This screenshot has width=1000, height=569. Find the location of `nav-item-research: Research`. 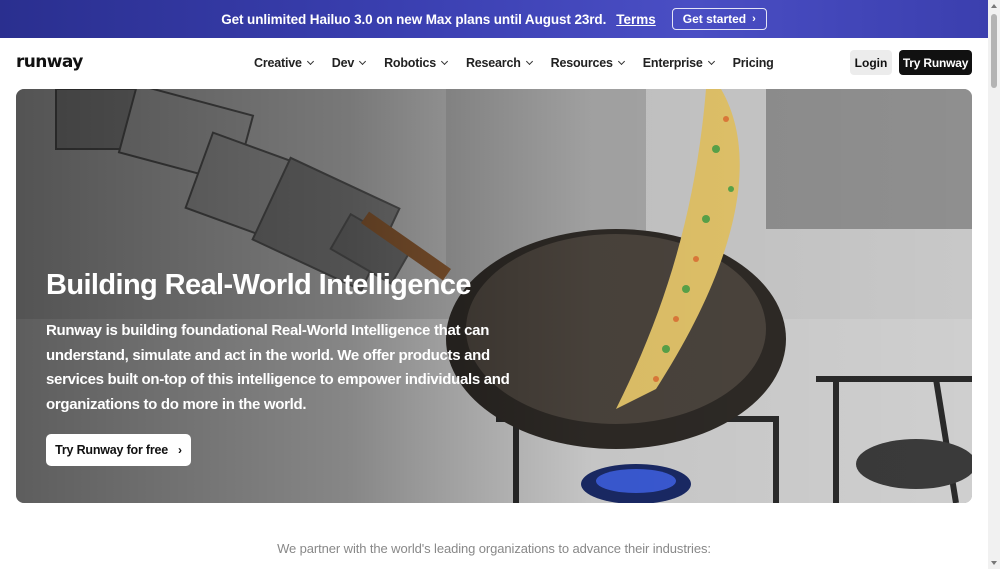

nav-item-research: Research is located at coordinates (499, 63).